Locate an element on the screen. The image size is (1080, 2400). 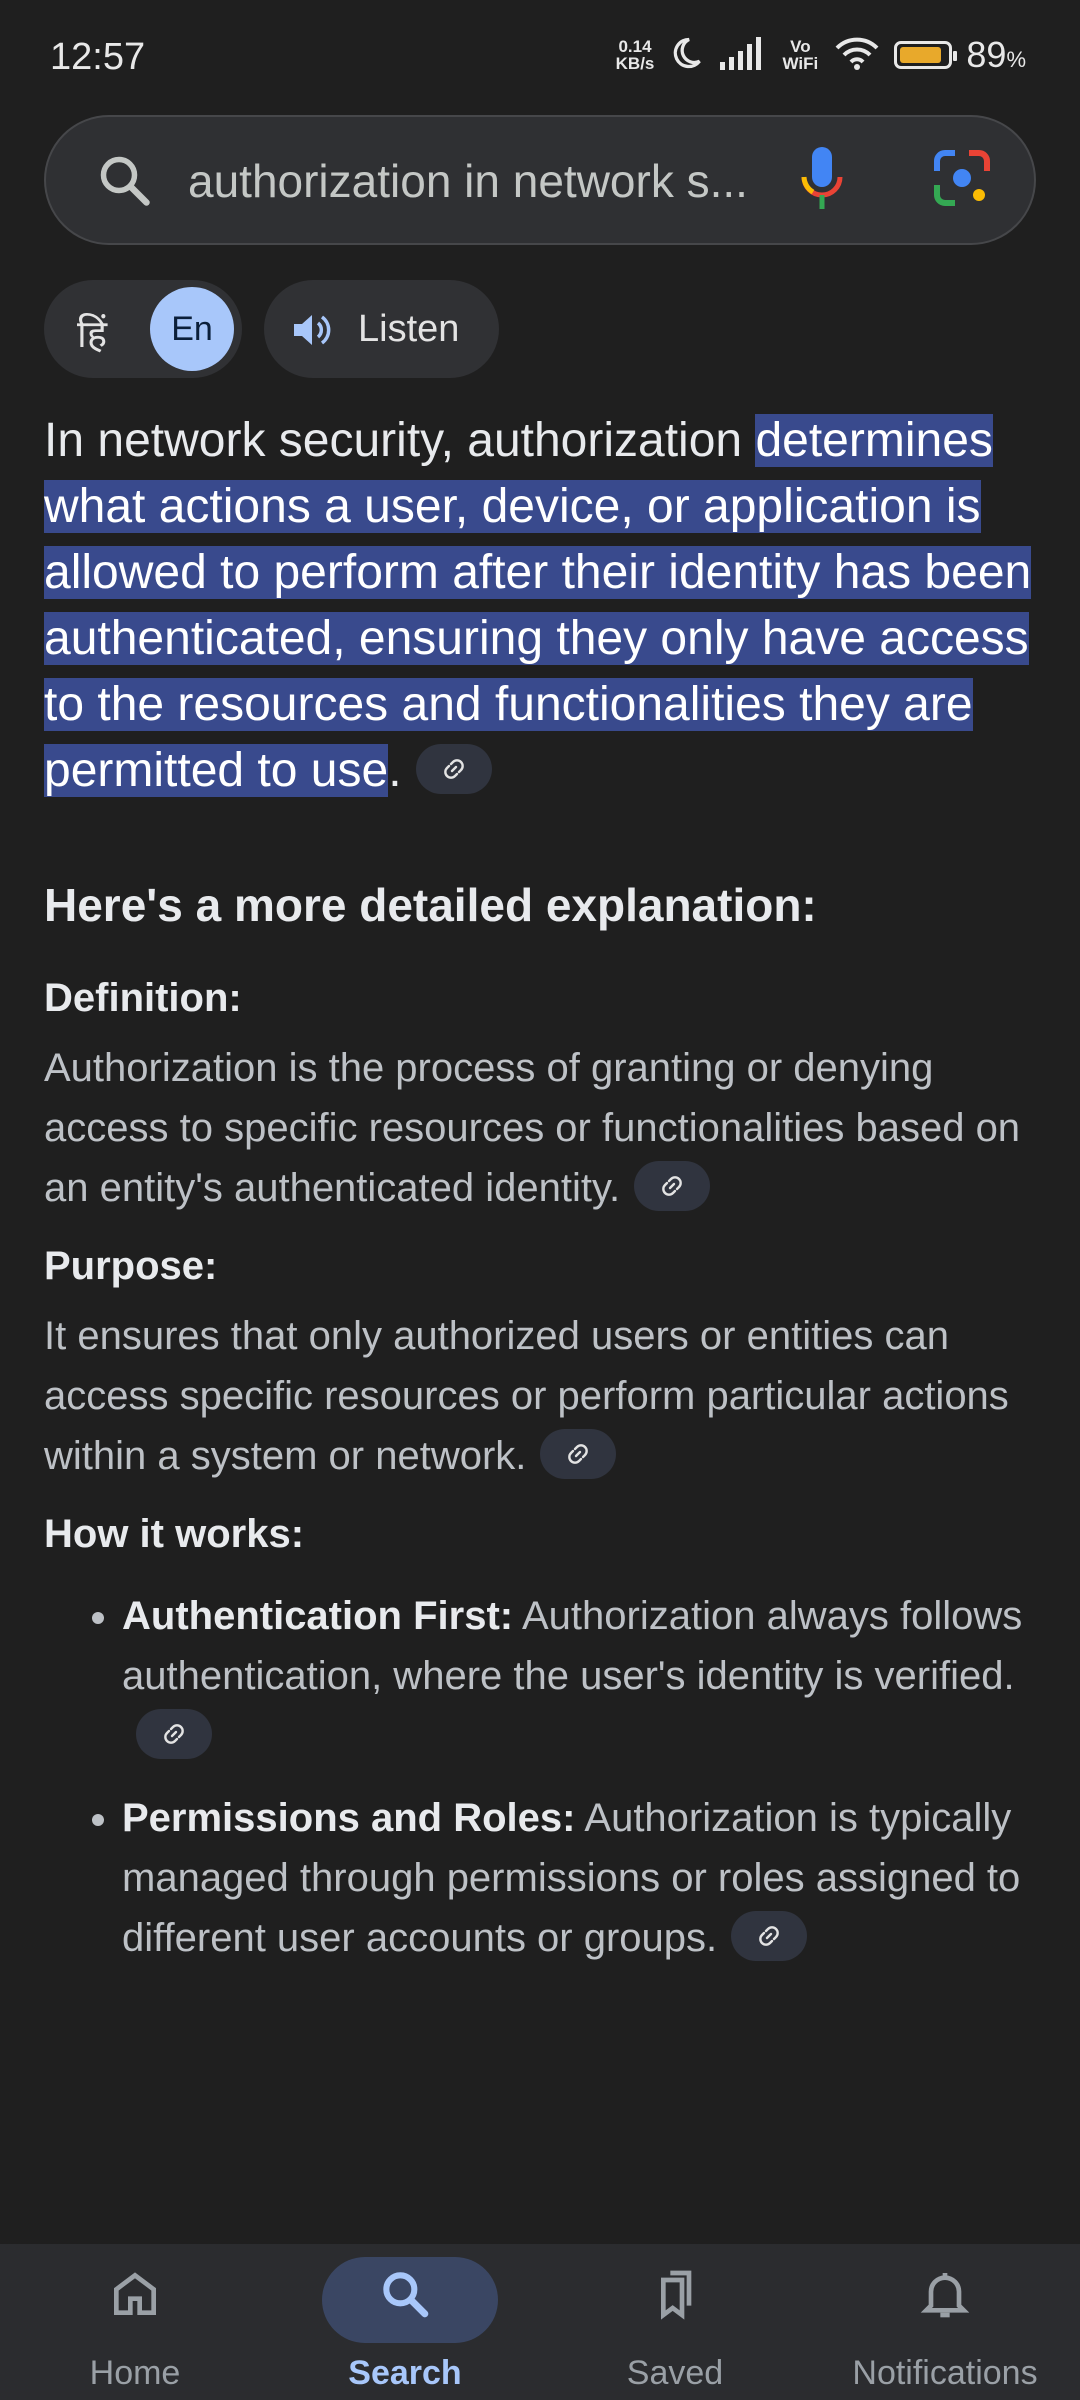
battery-percent: 89% is located at coordinates (996, 54).